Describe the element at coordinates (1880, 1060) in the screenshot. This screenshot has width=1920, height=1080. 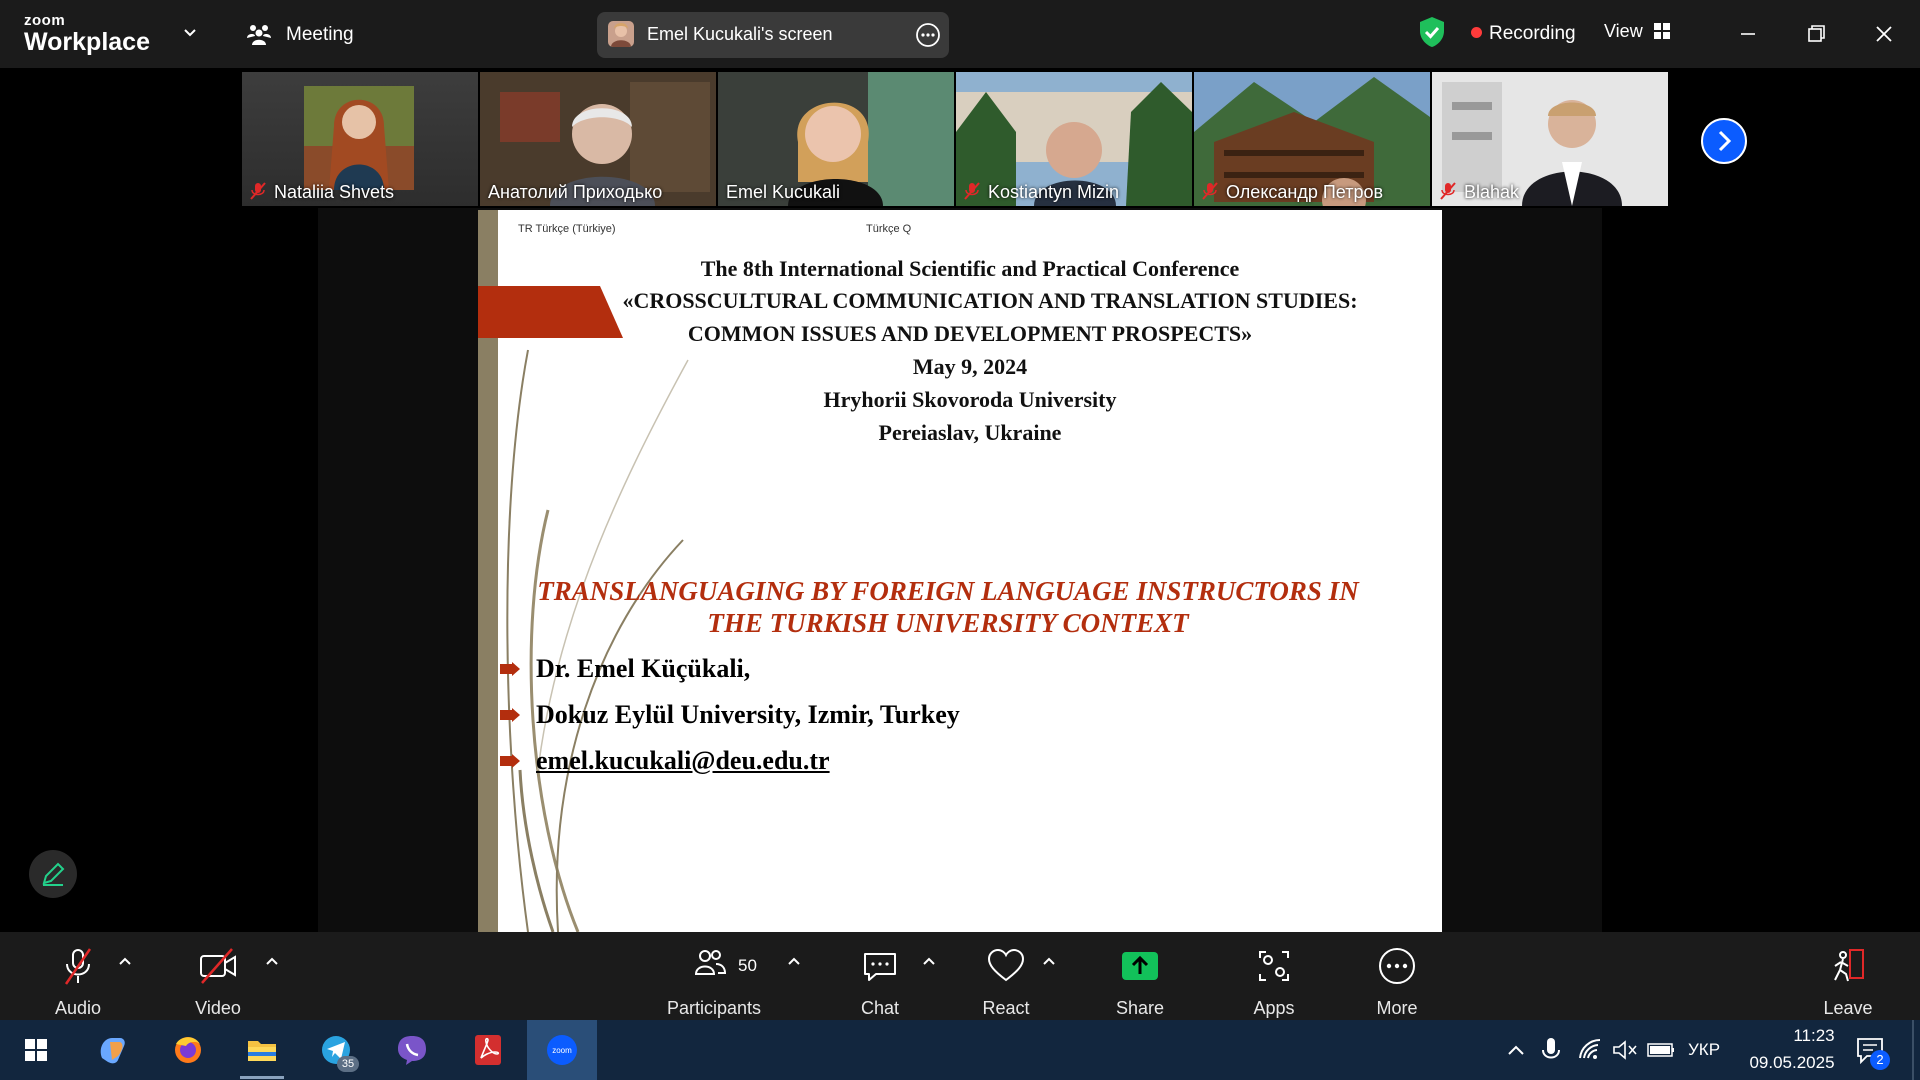
I see `notification-badge: 2` at that location.